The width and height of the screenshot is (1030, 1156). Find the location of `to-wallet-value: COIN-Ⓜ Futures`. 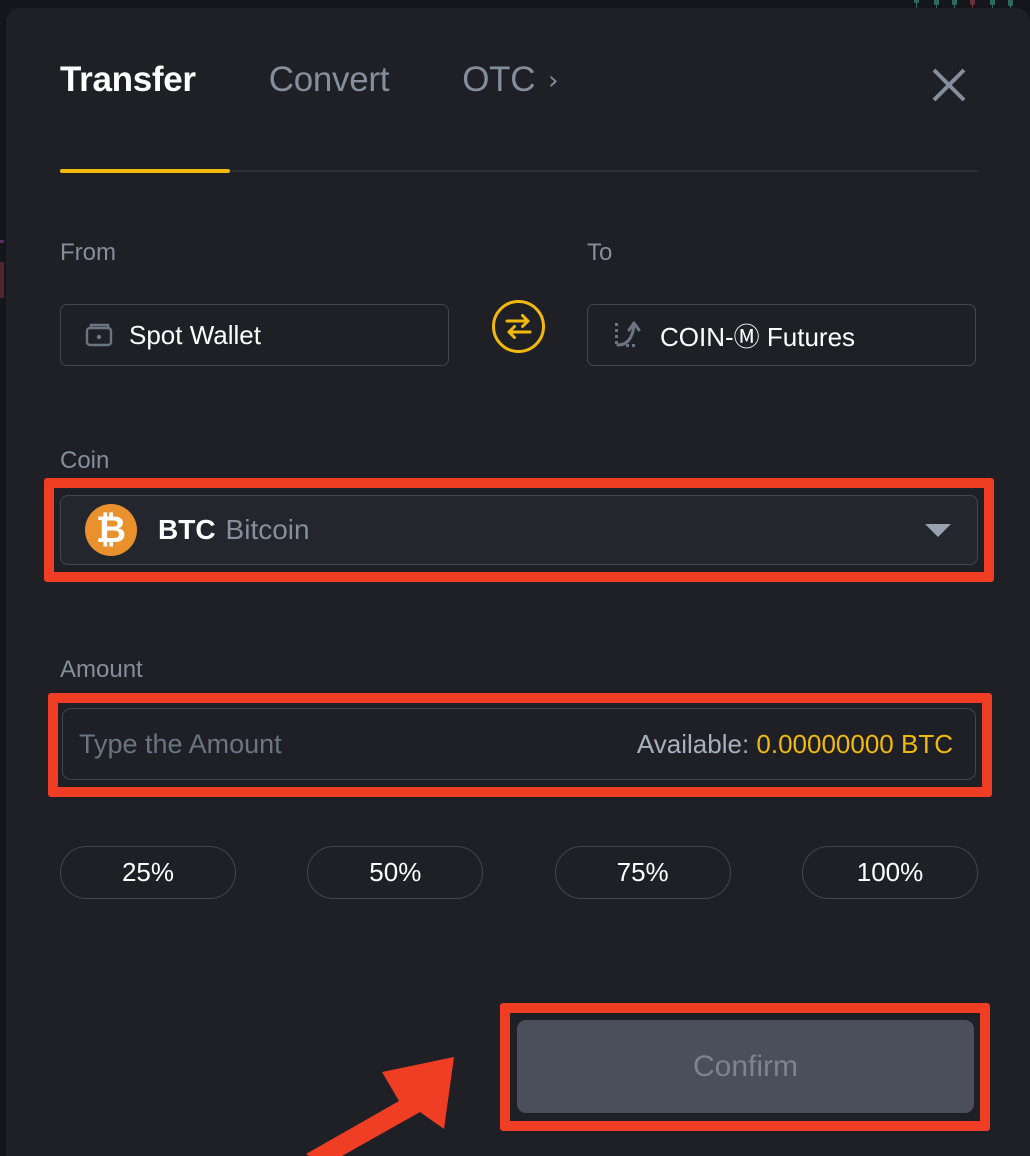

to-wallet-value: COIN-Ⓜ Futures is located at coordinates (757, 335).